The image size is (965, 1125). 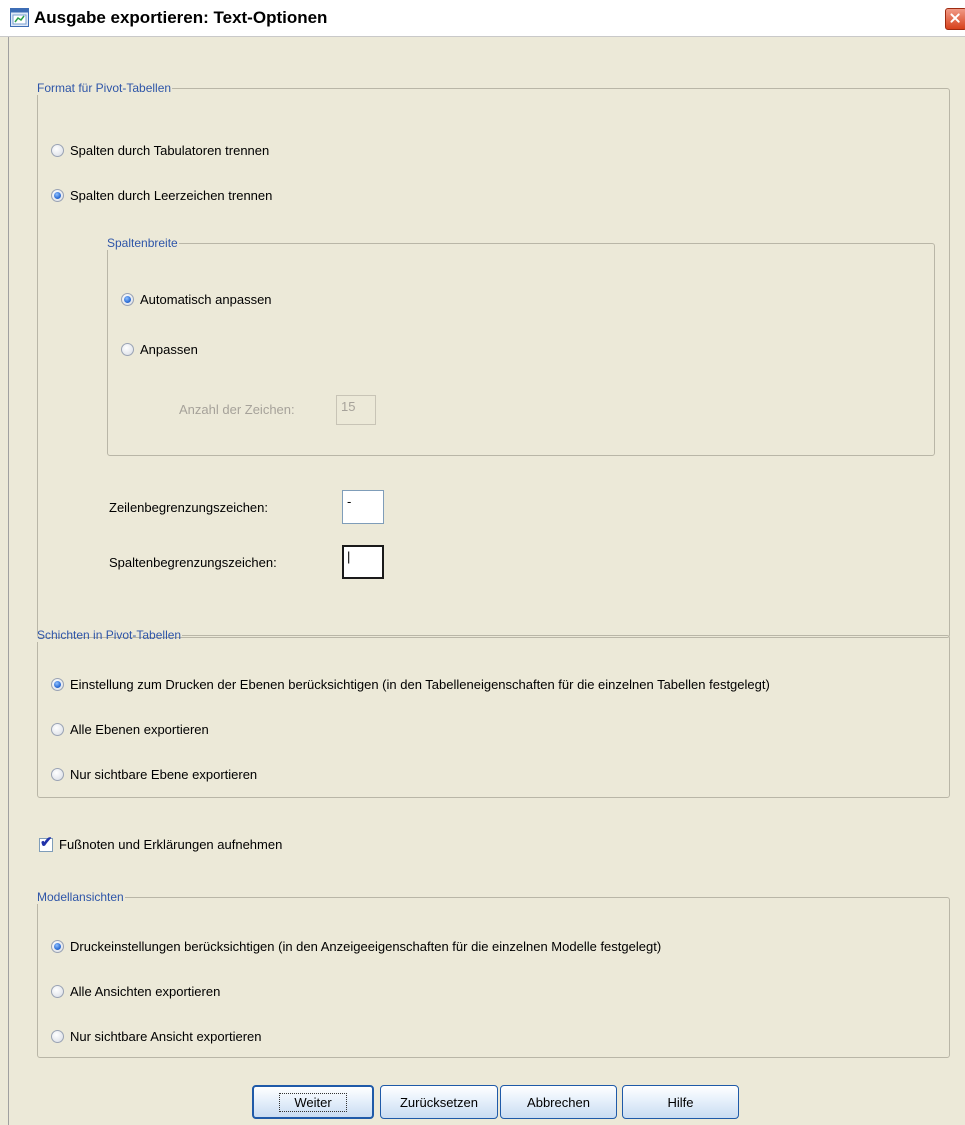 I want to click on cancel-button: Abbrechen, so click(x=558, y=1102).